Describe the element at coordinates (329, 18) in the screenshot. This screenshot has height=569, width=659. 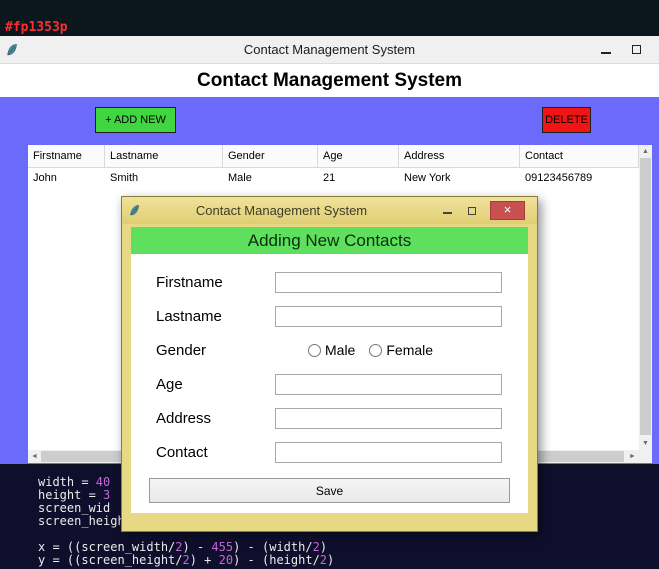
I see `background-editor-top: #fp1353p` at that location.